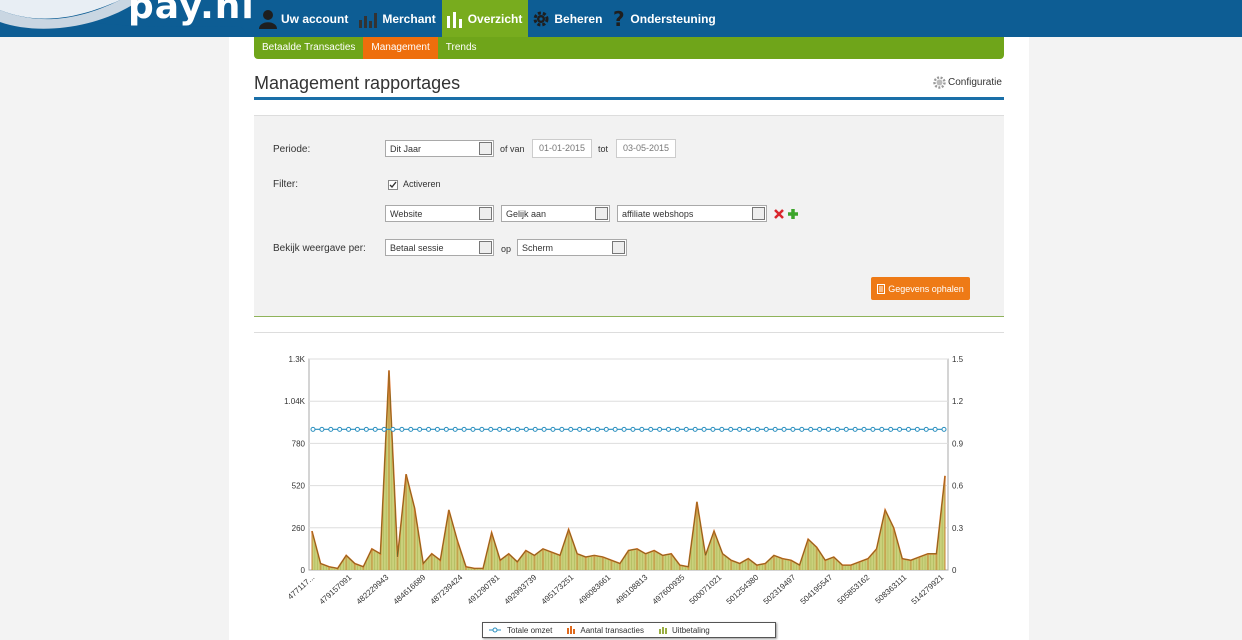  Describe the element at coordinates (571, 630) in the screenshot. I see `bar-marker-icon` at that location.